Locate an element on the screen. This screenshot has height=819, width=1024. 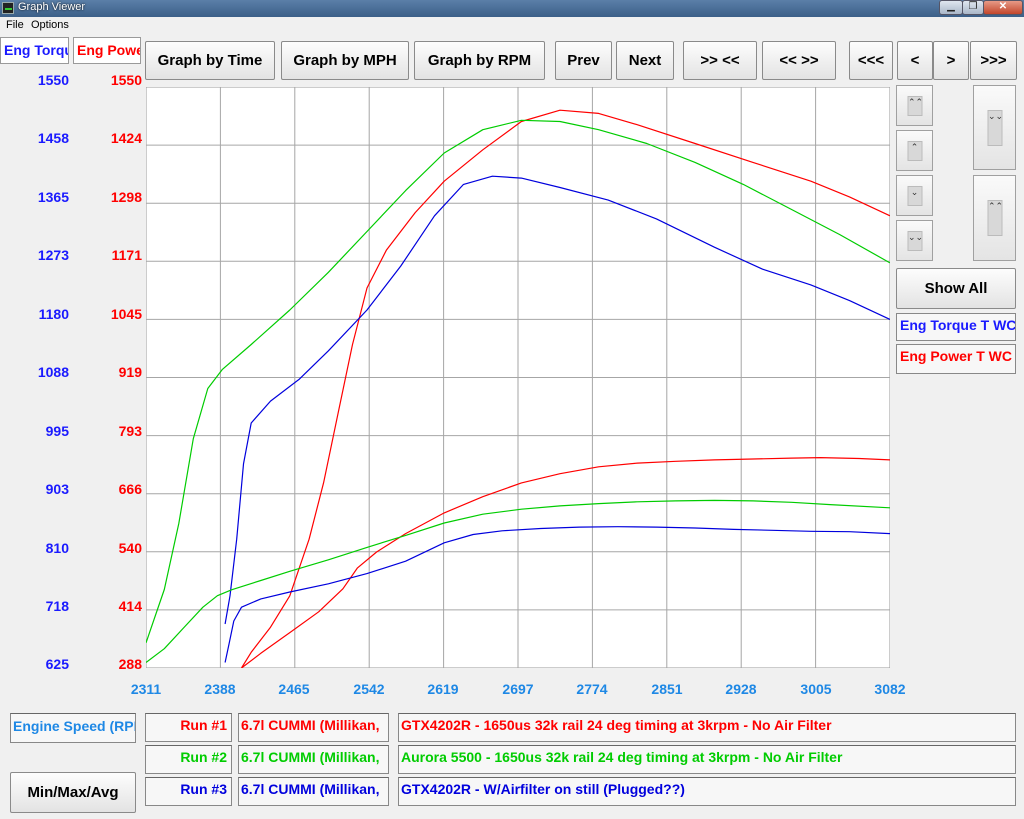
run-3-vehicle: 6.7l CUMMI (Millikan, is located at coordinates (313, 791).